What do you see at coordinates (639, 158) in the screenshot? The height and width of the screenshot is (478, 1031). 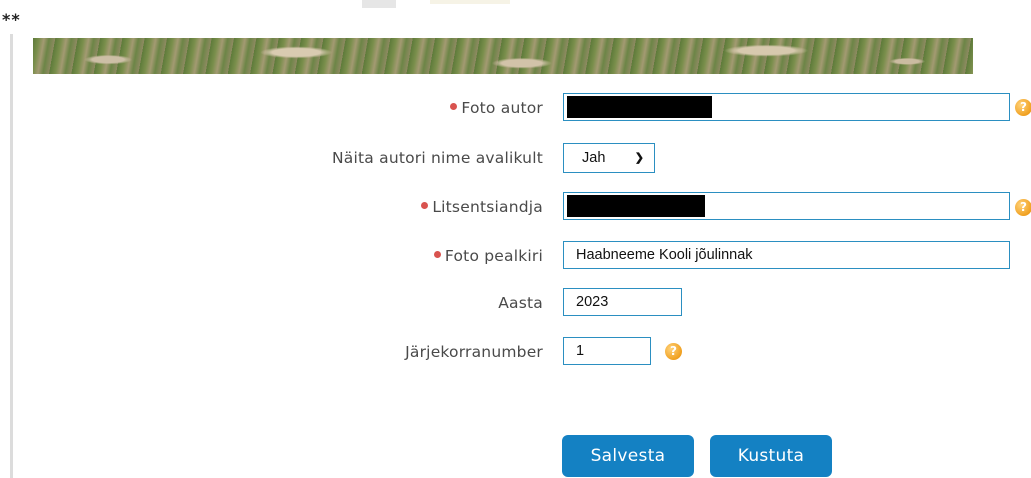 I see `chevron-down-icon: ❯` at bounding box center [639, 158].